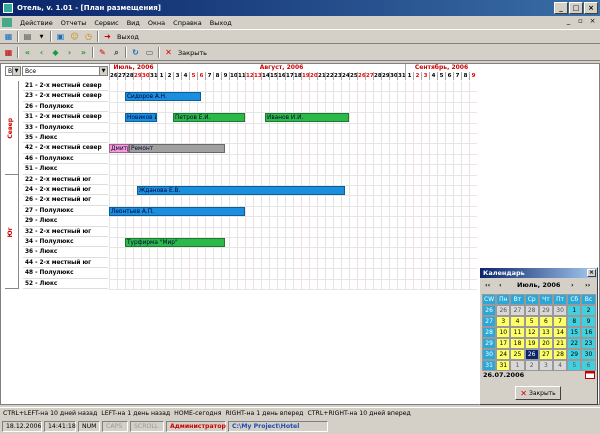 This screenshot has height=434, width=600. What do you see at coordinates (560, 310) in the screenshot?
I see `calendar-day: 30` at bounding box center [560, 310].